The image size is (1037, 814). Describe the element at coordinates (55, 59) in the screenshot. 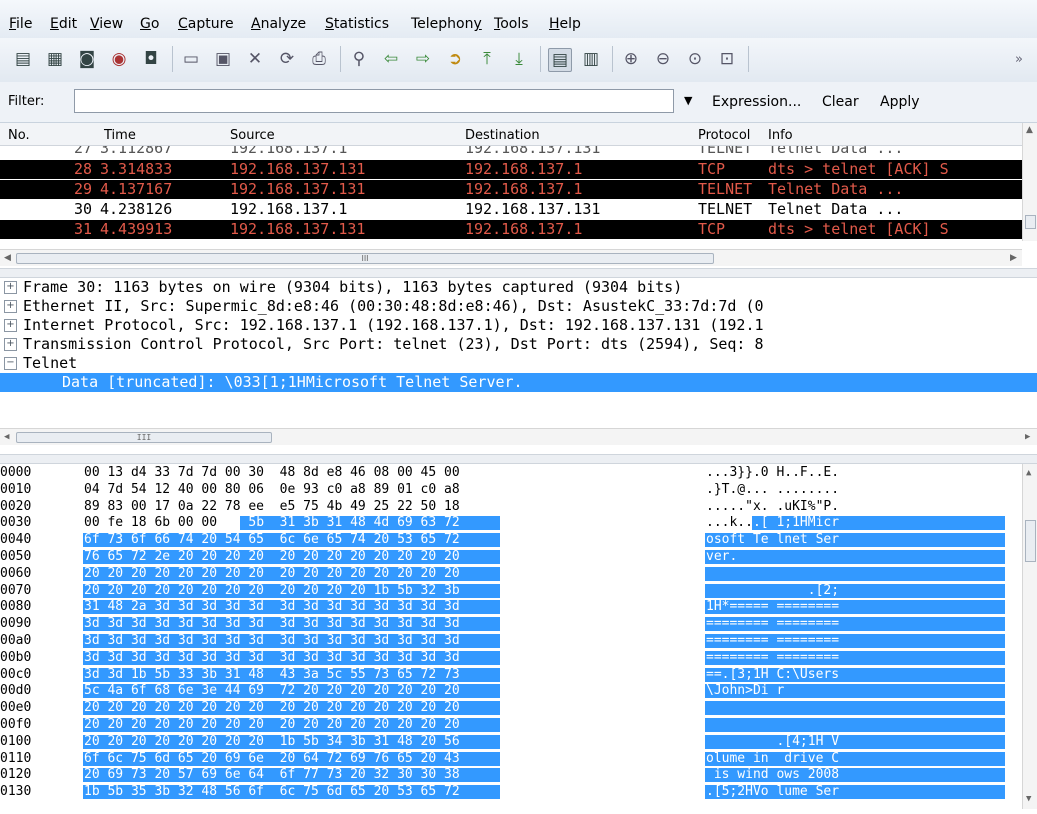

I see `capture-options-icon: ▦` at that location.